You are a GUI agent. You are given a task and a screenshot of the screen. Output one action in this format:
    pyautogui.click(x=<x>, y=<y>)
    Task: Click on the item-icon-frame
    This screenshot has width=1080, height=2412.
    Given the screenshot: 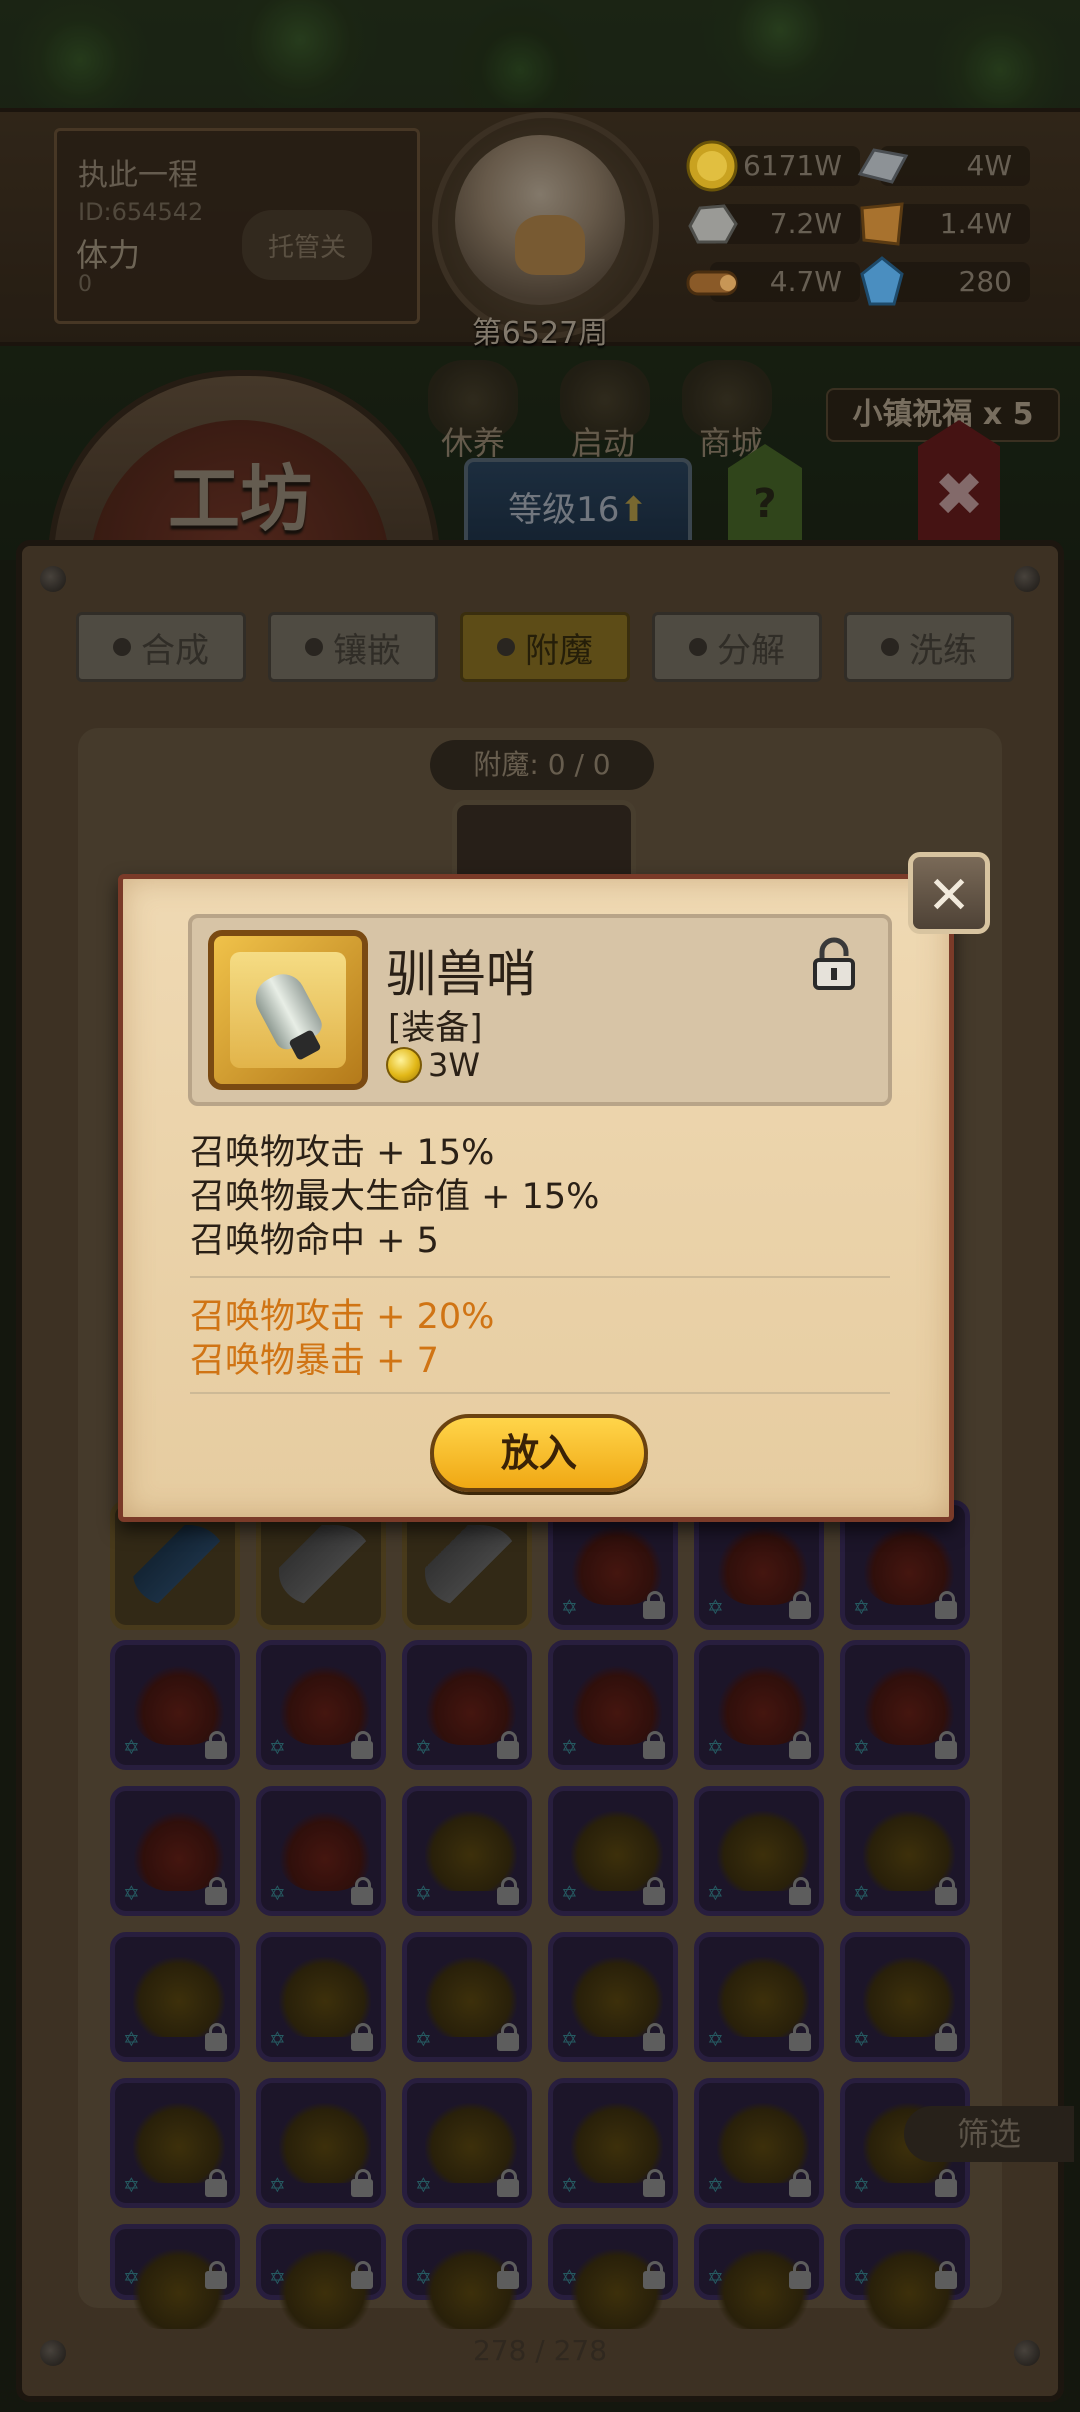 What is the action you would take?
    pyautogui.click(x=288, y=1010)
    